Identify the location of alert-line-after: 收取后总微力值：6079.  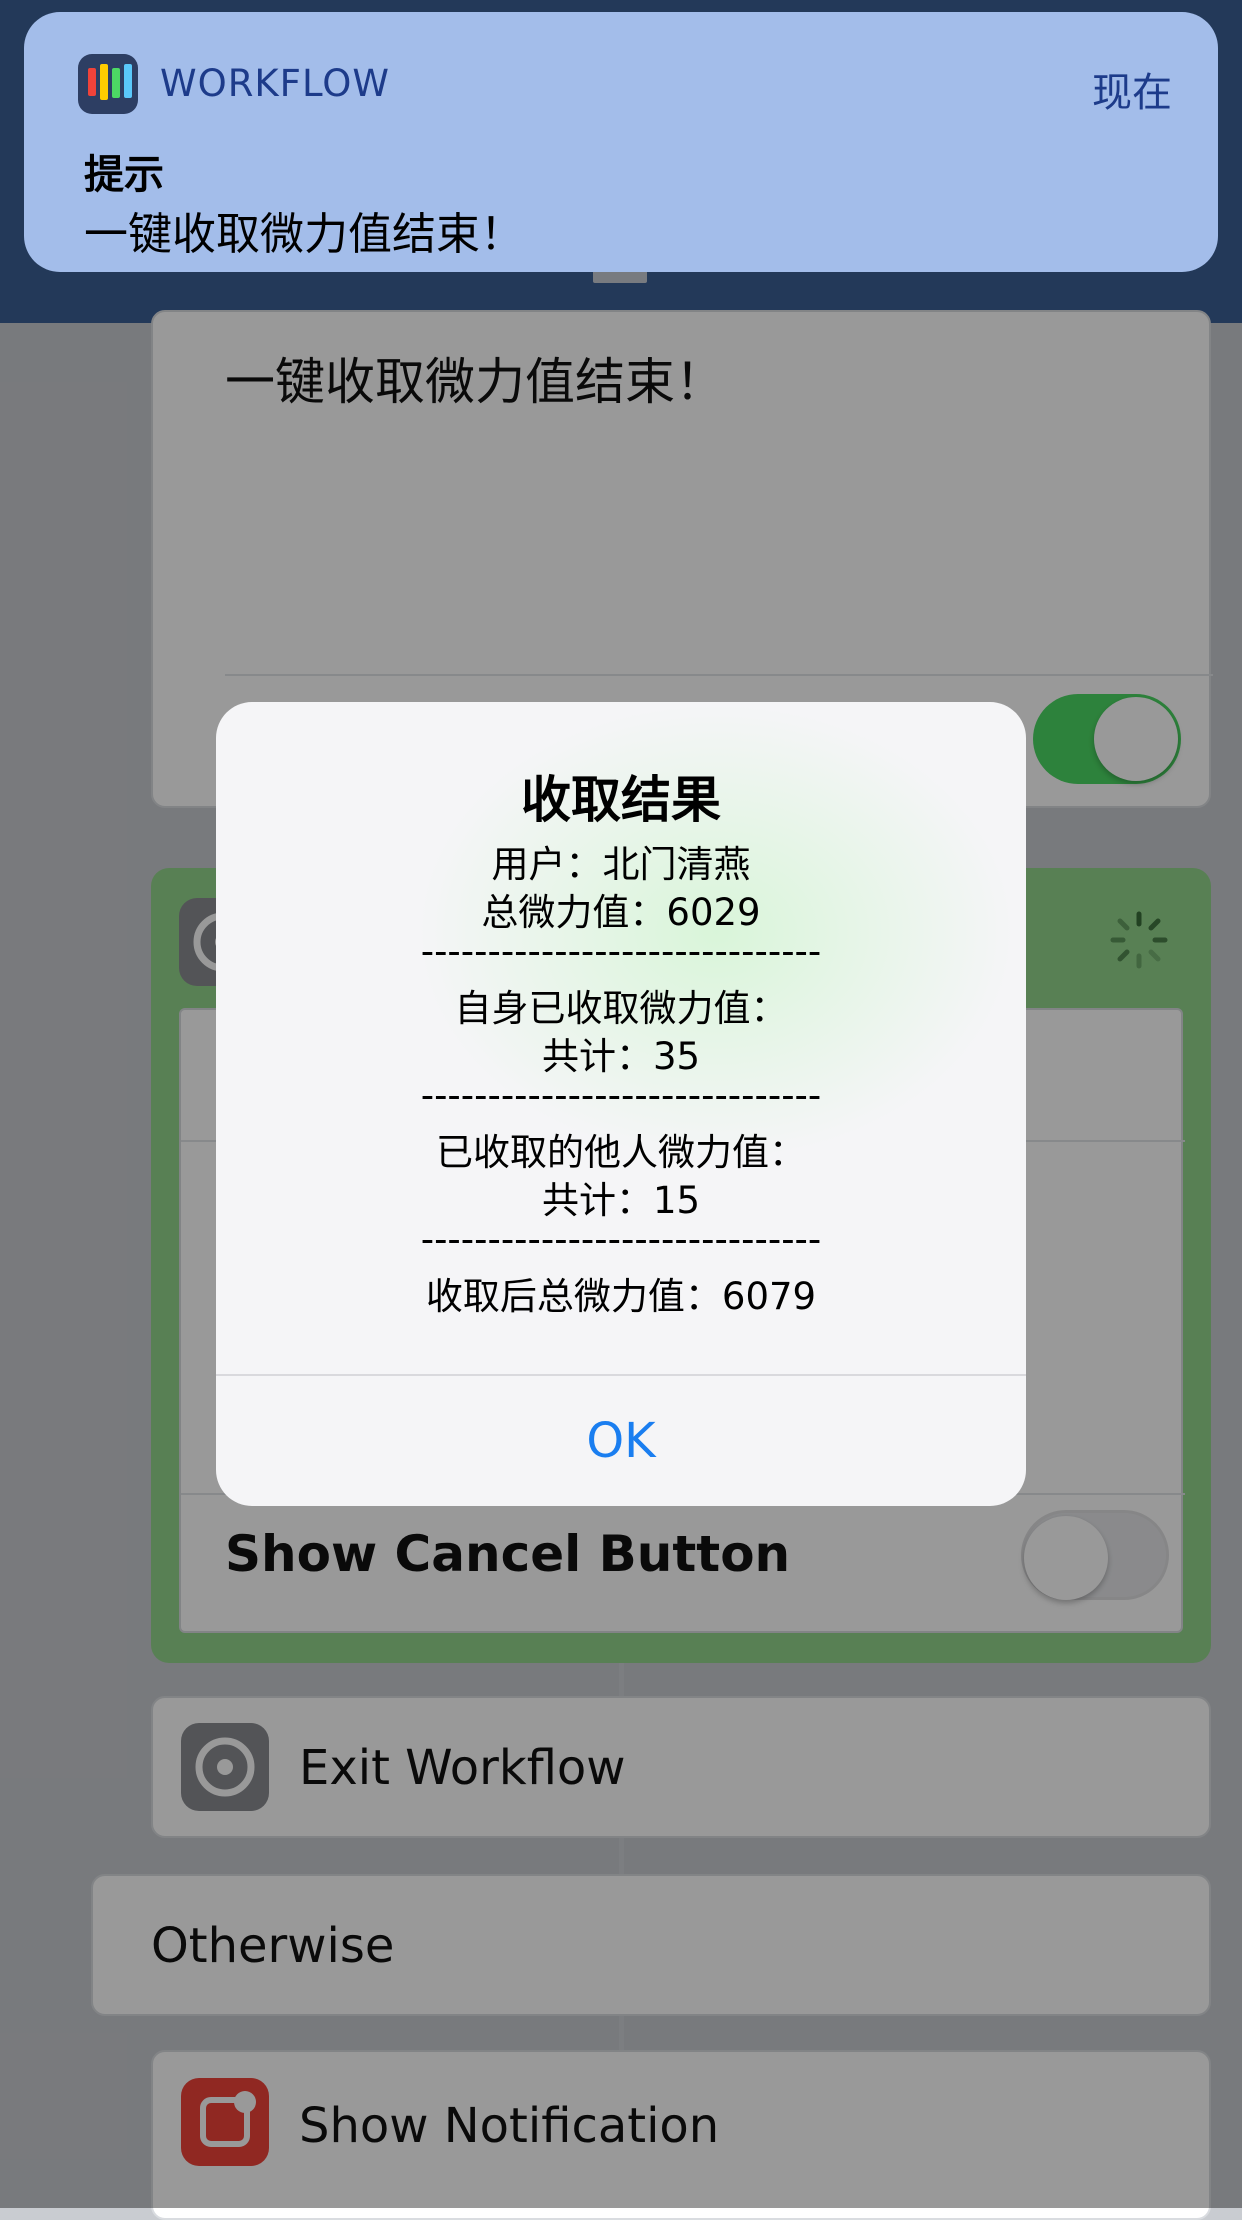
(621, 1296).